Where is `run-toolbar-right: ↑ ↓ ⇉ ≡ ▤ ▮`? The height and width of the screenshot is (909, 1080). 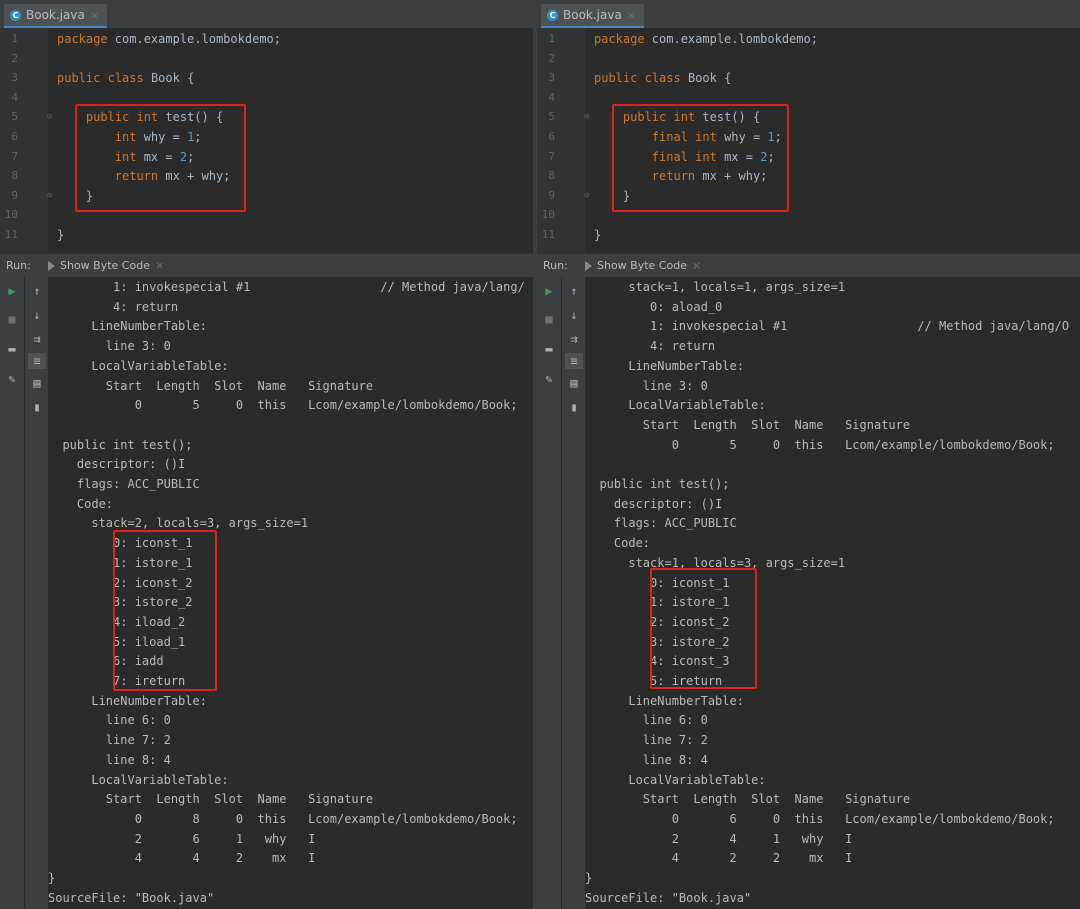 run-toolbar-right: ↑ ↓ ⇉ ≡ ▤ ▮ is located at coordinates (36, 593).